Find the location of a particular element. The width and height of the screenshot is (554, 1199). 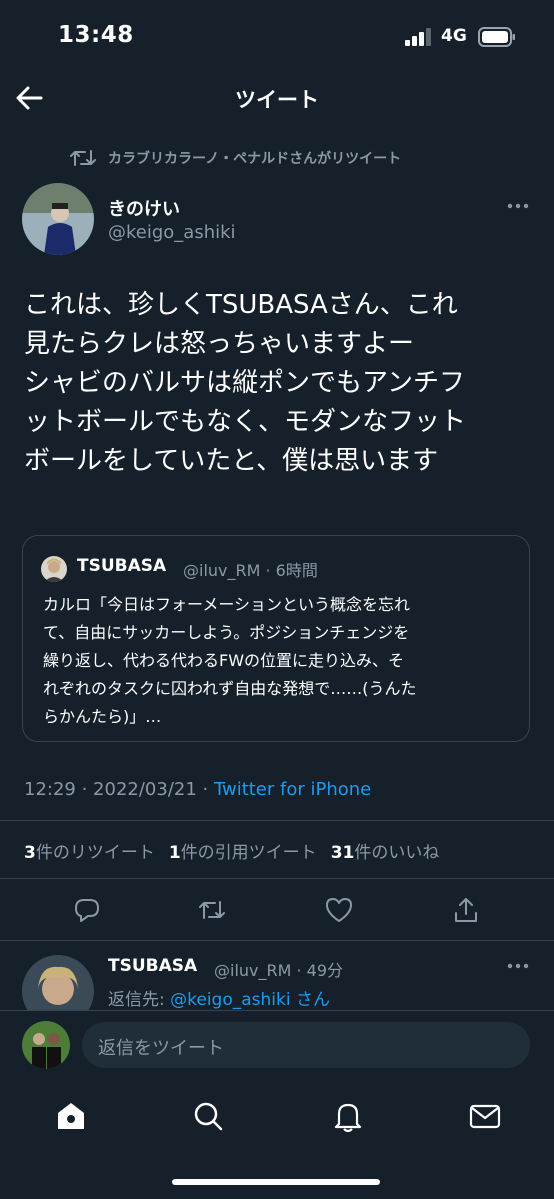

retweets-stat: 3件のリツイート is located at coordinates (89, 850).